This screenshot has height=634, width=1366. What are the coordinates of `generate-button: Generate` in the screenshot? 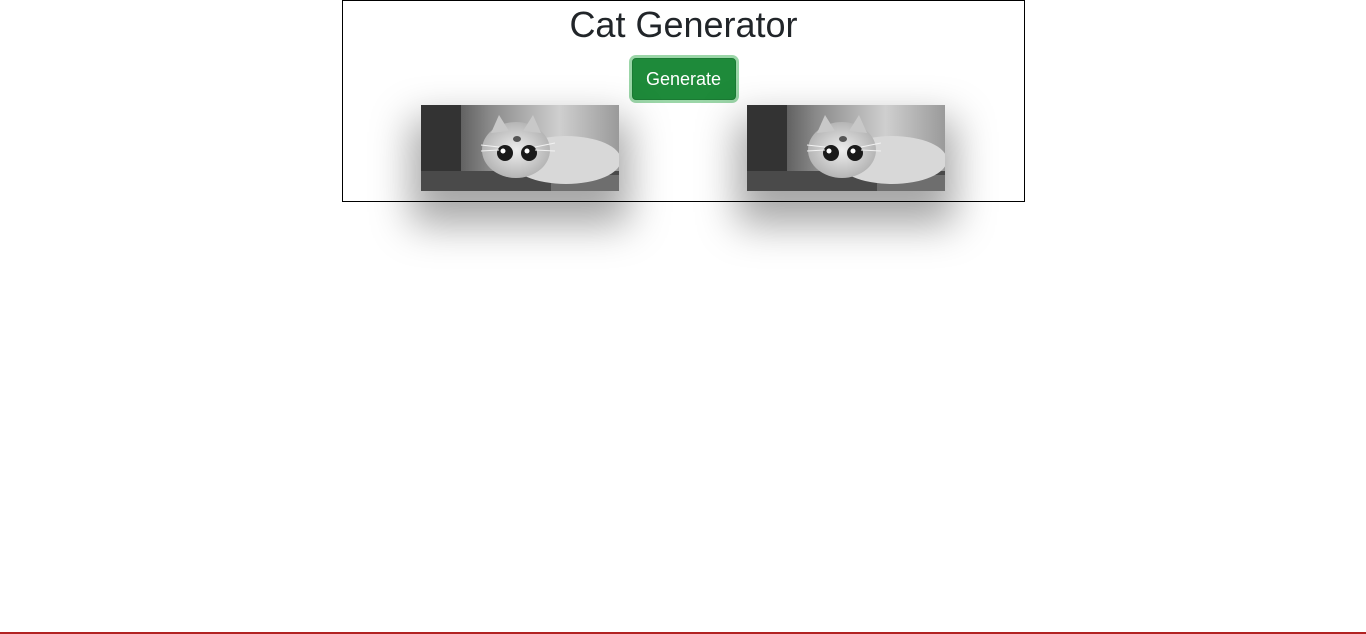 It's located at (683, 79).